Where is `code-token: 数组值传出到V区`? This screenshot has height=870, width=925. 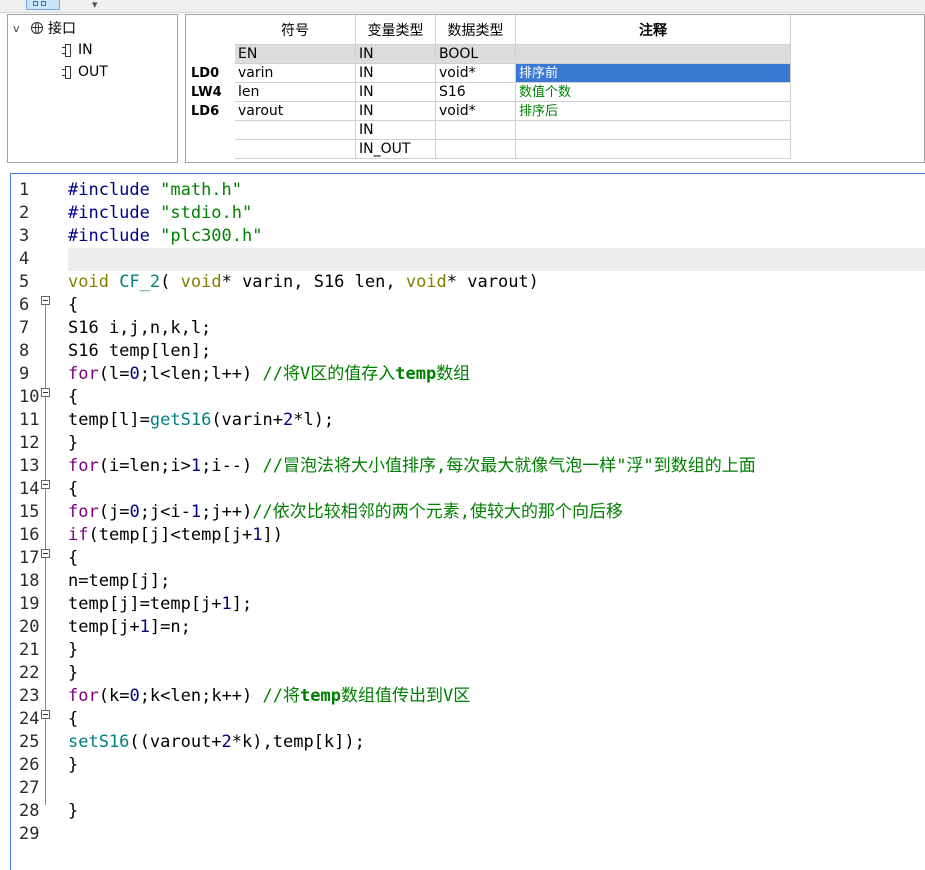
code-token: 数组值传出到V区 is located at coordinates (405, 696).